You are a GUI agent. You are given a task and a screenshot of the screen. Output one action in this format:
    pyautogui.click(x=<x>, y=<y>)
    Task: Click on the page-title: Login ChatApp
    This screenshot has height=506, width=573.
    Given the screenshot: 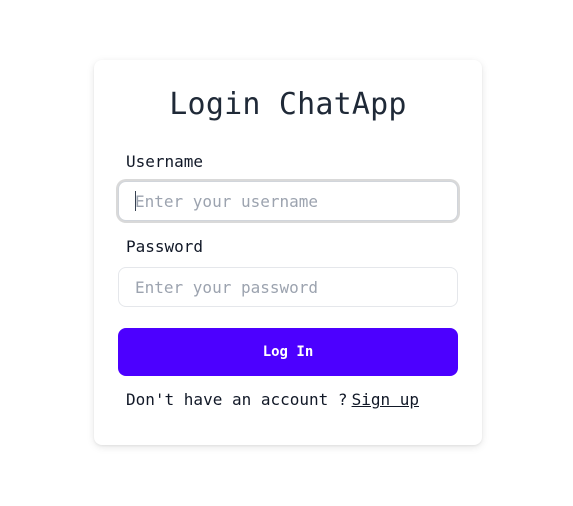 What is the action you would take?
    pyautogui.click(x=288, y=104)
    